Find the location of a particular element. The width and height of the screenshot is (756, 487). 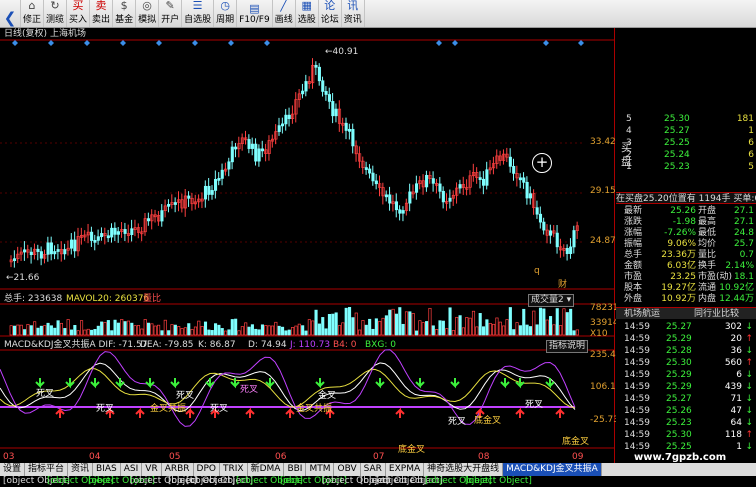

toolbar-label: 论坛 is located at coordinates (329, 20).